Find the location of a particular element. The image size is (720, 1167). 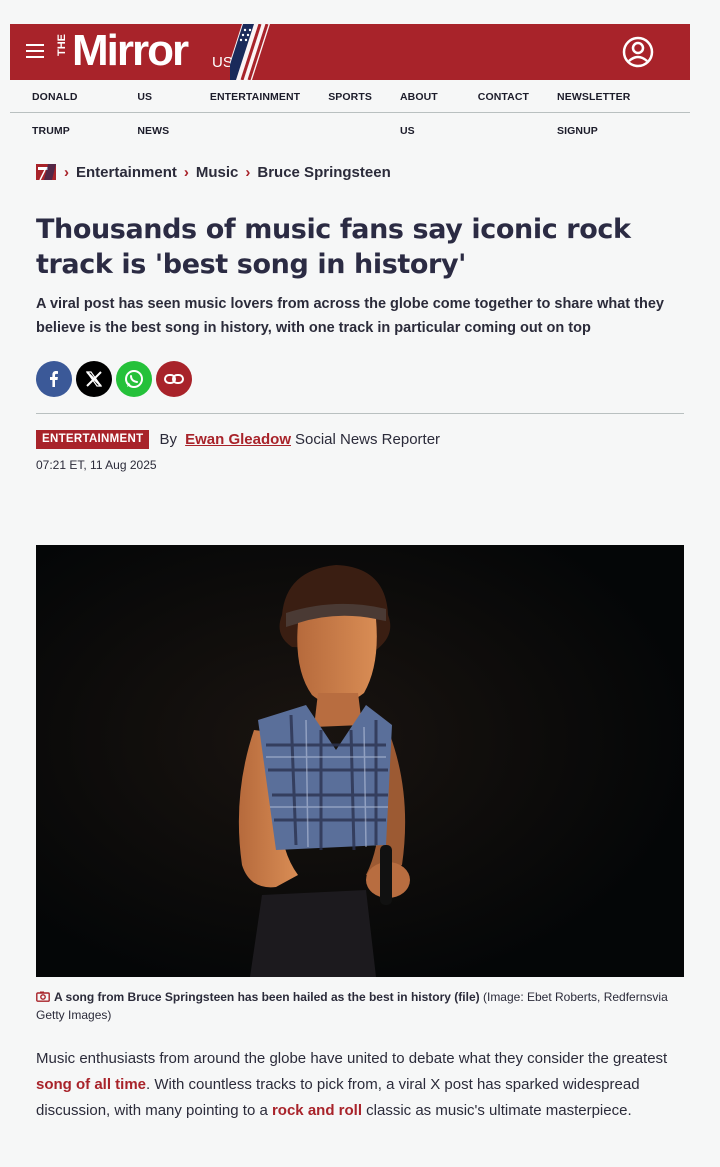

copy-link-button is located at coordinates (174, 379).